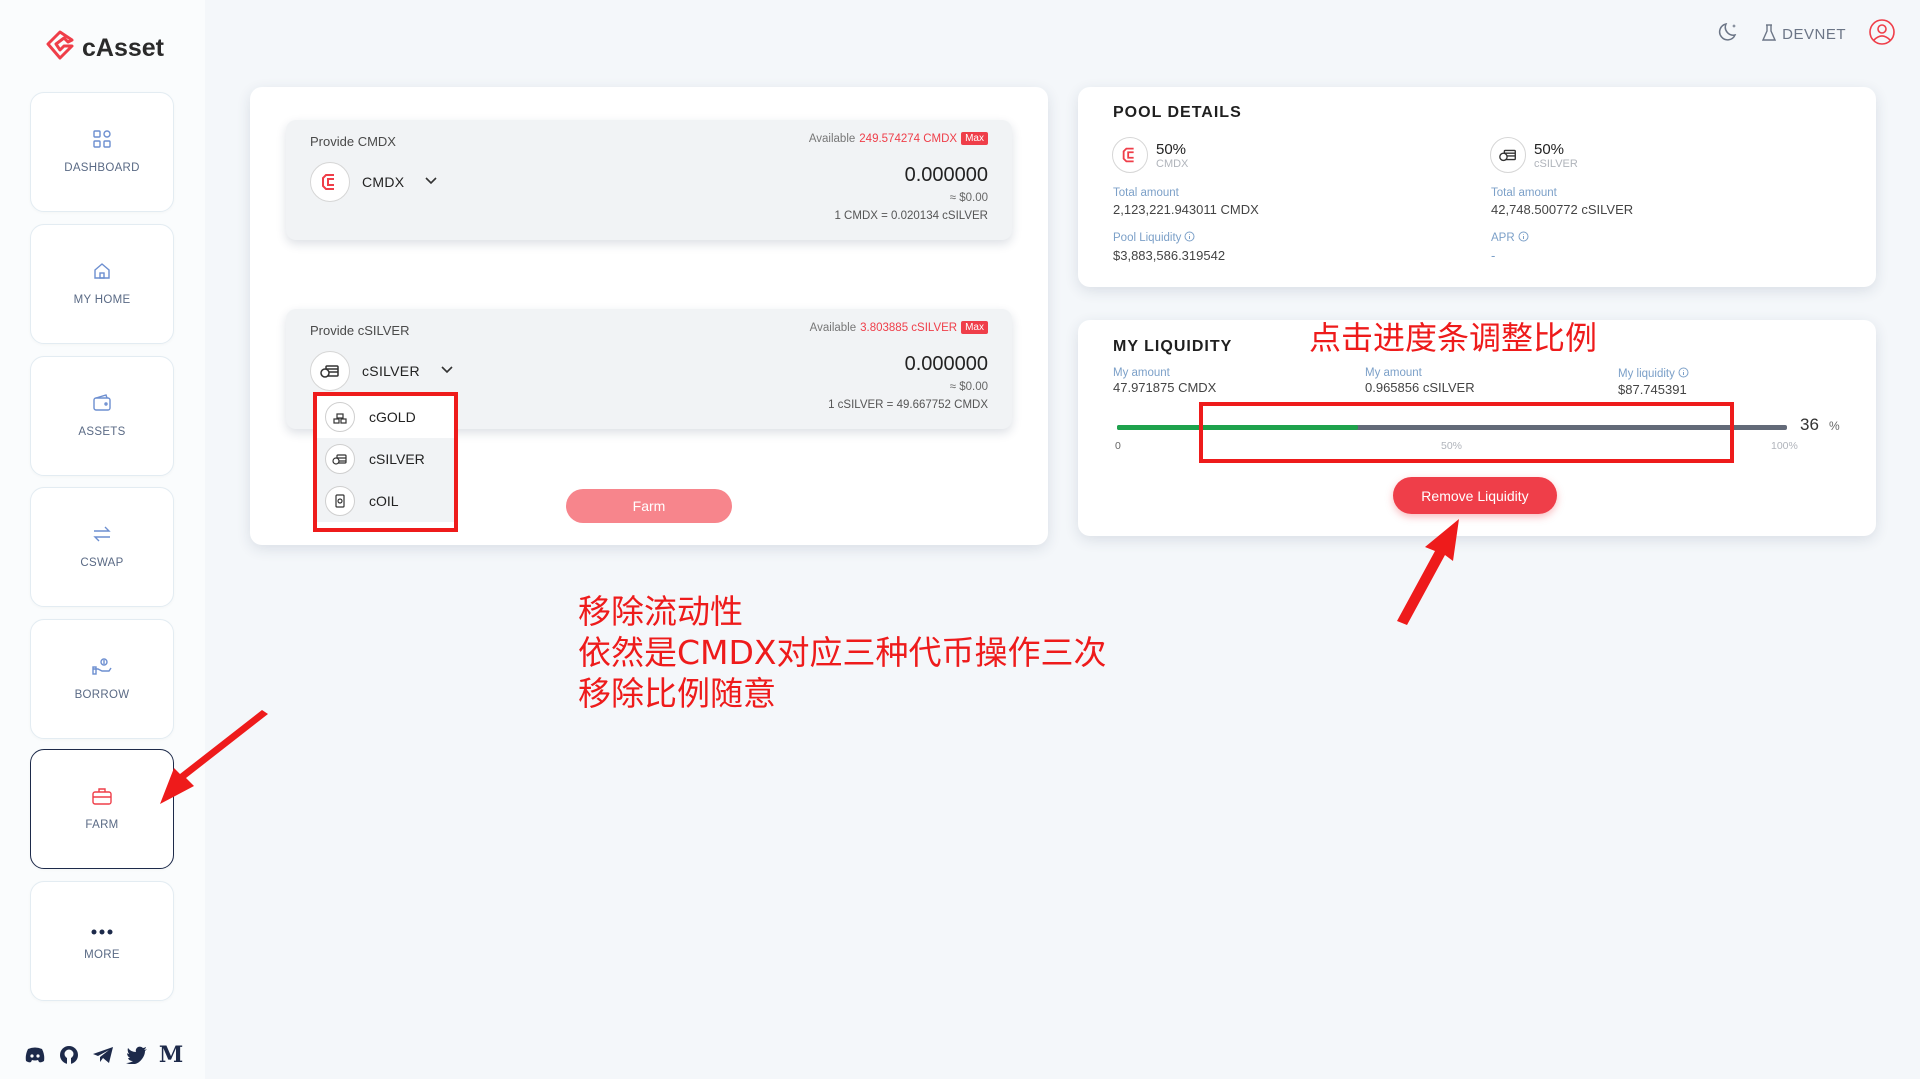  Describe the element at coordinates (1769, 34) in the screenshot. I see `flask-icon` at that location.